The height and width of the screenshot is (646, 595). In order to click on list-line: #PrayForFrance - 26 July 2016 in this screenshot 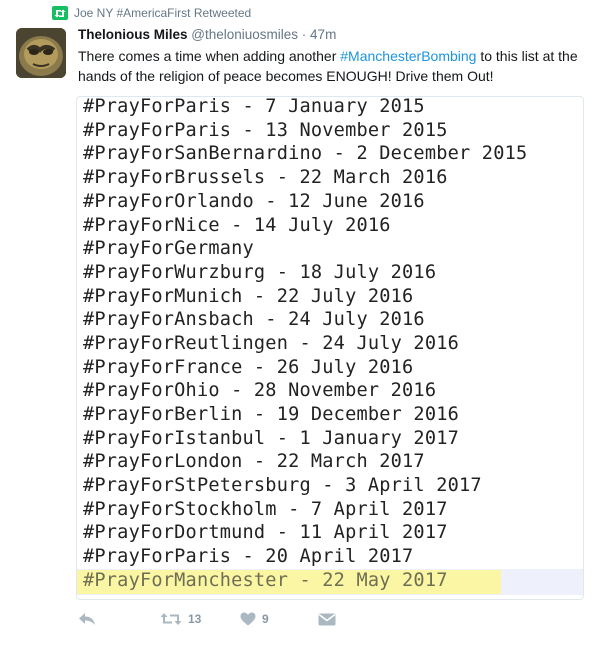, I will do `click(248, 367)`.